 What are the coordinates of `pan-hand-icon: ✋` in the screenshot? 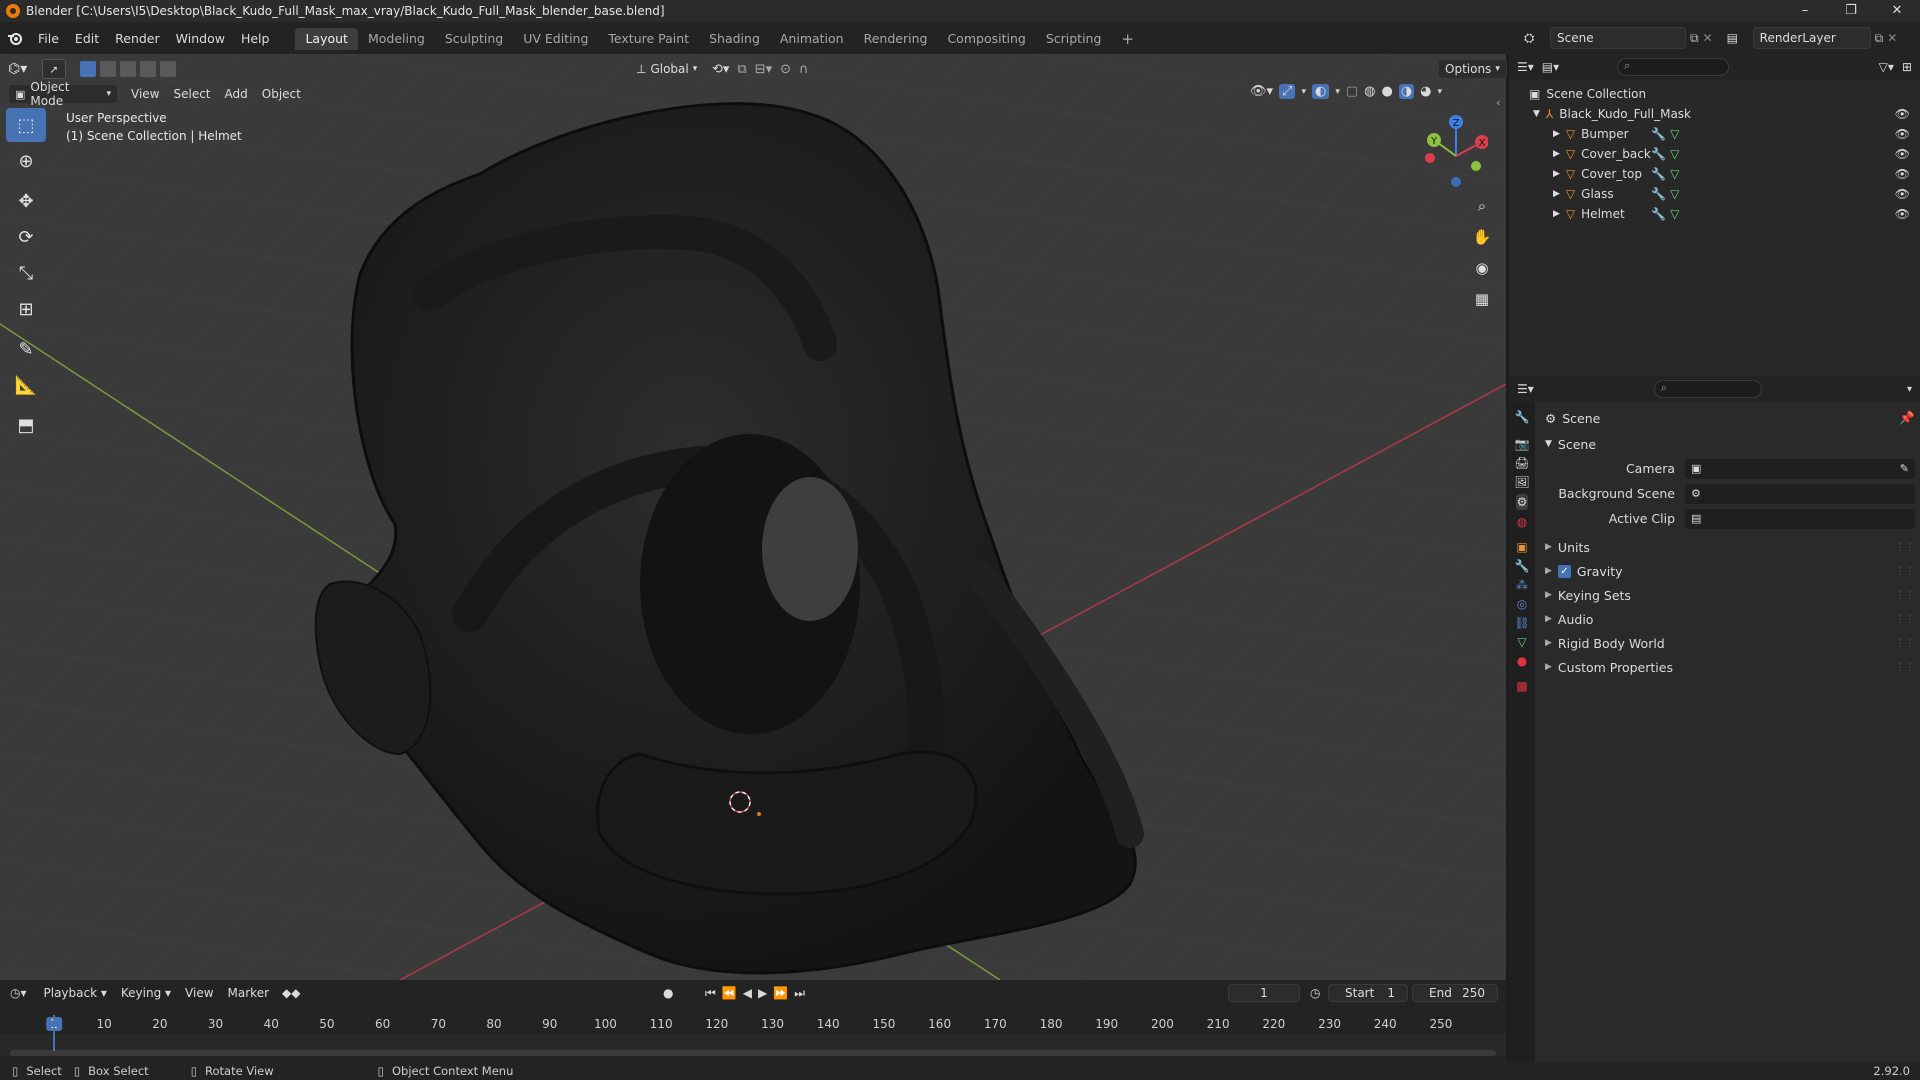 It's located at (1482, 237).